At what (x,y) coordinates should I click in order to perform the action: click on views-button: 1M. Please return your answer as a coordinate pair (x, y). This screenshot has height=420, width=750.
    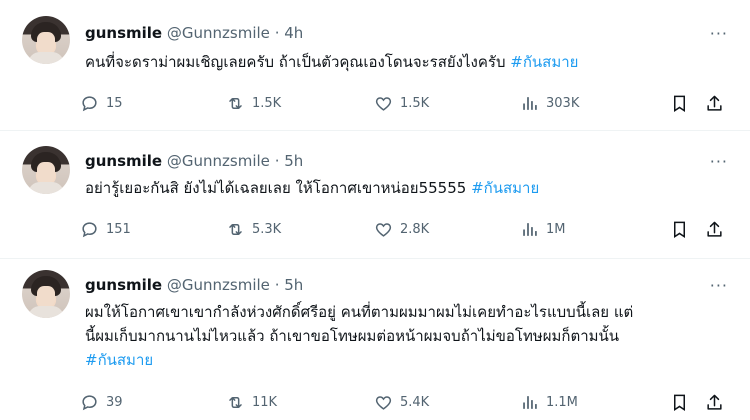
    Looking at the image, I should click on (543, 229).